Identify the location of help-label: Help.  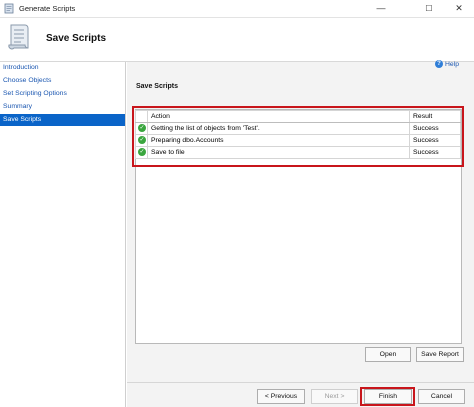
(452, 64).